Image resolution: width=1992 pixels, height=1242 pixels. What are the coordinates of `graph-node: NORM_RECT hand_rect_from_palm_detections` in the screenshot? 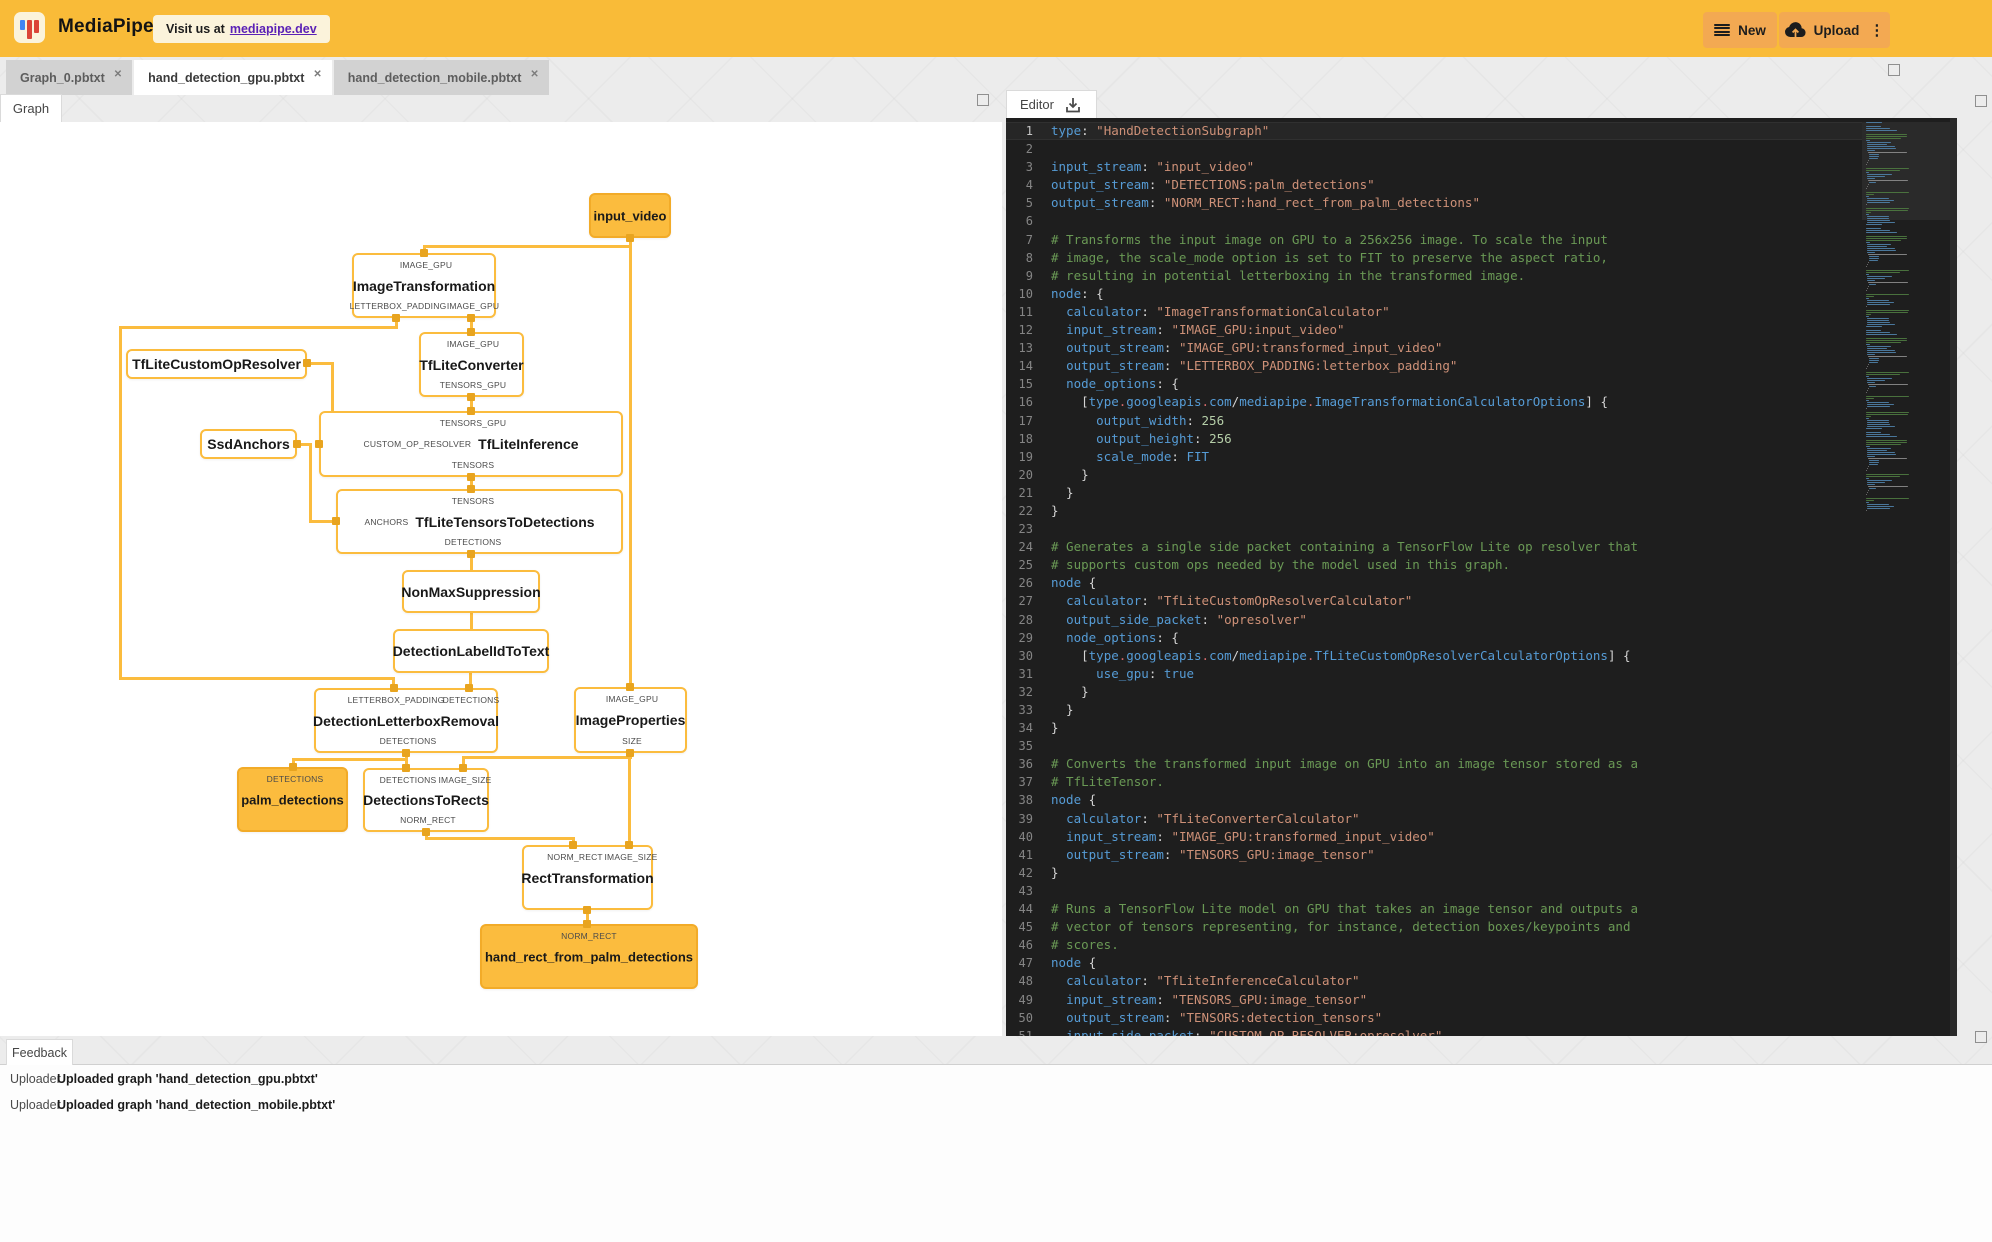 It's located at (589, 956).